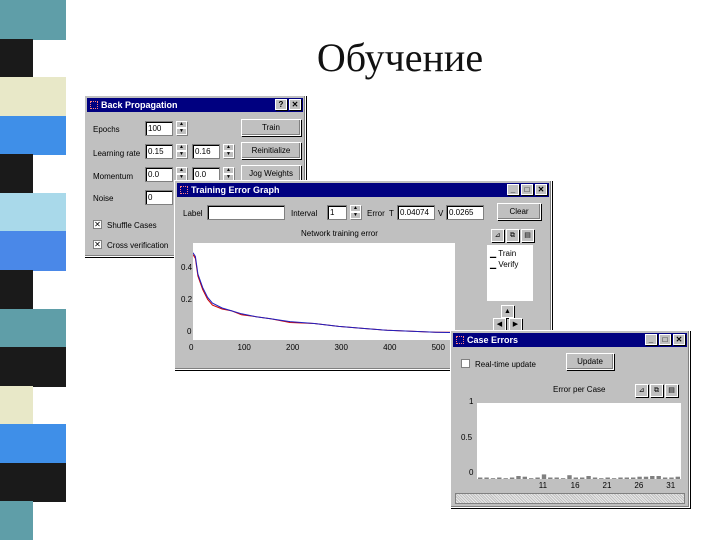 Image resolution: width=720 pixels, height=540 pixels. Describe the element at coordinates (228, 151) in the screenshot. I see `learning-rate-spinner-2: ▲ ▼` at that location.